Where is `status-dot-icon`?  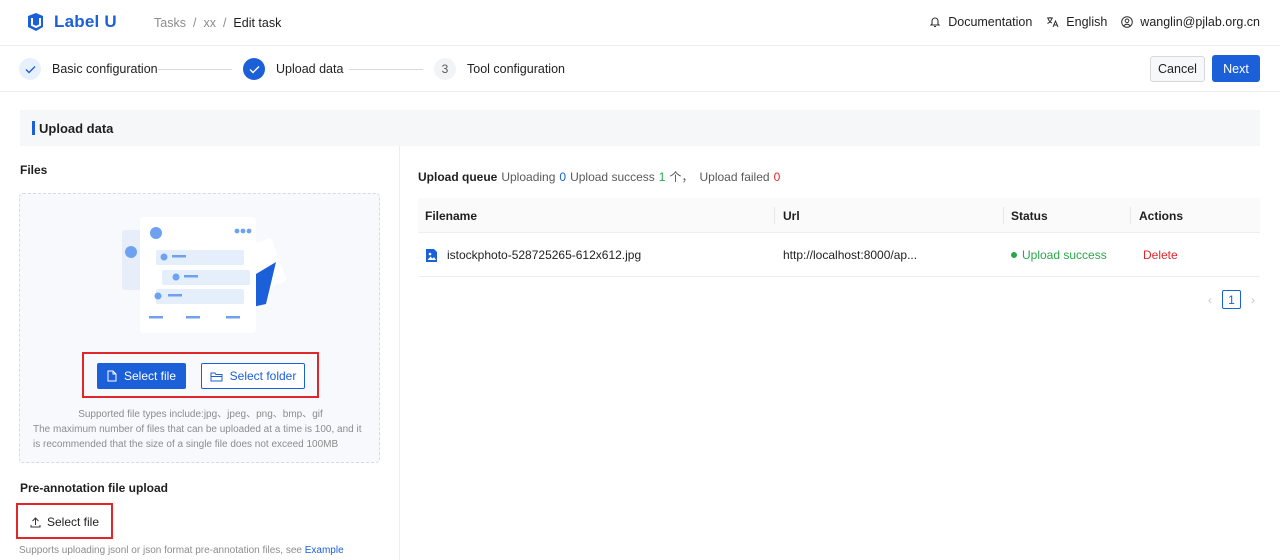
status-dot-icon is located at coordinates (1014, 255).